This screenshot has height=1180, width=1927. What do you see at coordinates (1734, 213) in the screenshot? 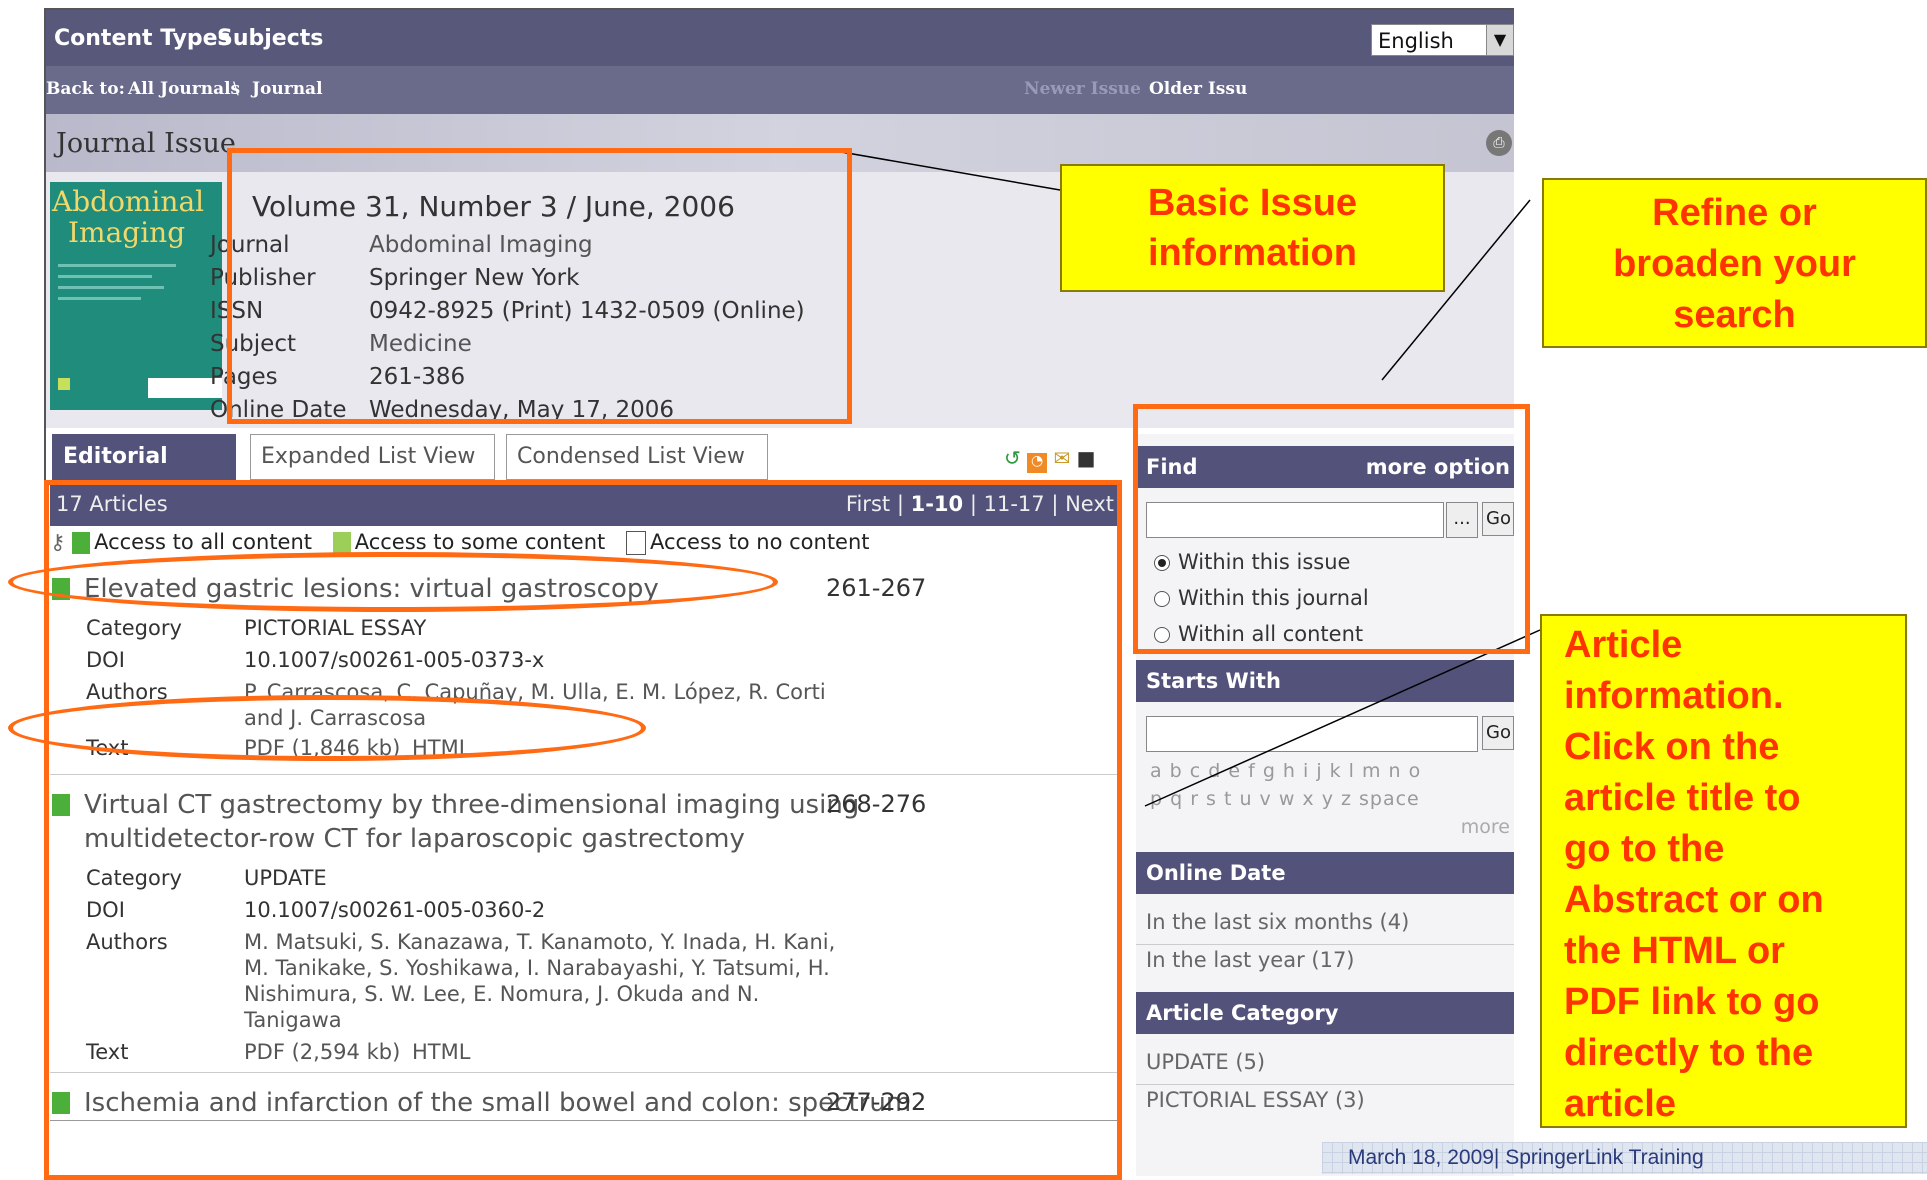
I see `callout-text: Refine or` at bounding box center [1734, 213].